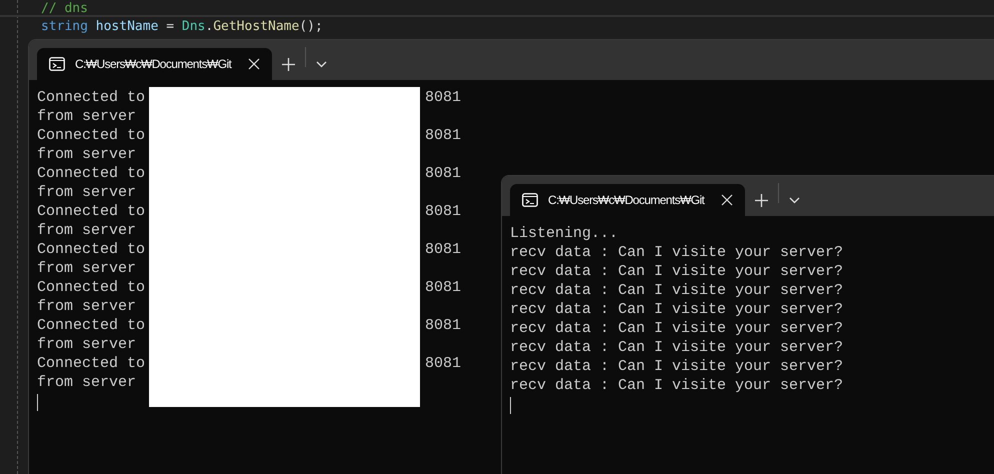  I want to click on code-line: // dns, so click(64, 8).